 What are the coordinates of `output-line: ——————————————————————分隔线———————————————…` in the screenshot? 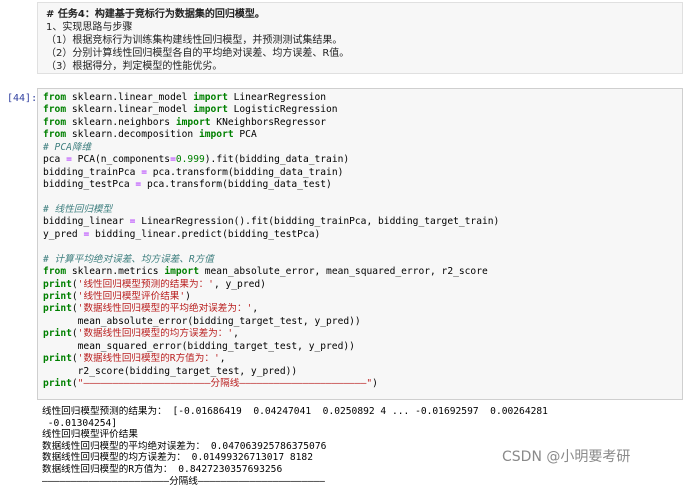 It's located at (183, 481).